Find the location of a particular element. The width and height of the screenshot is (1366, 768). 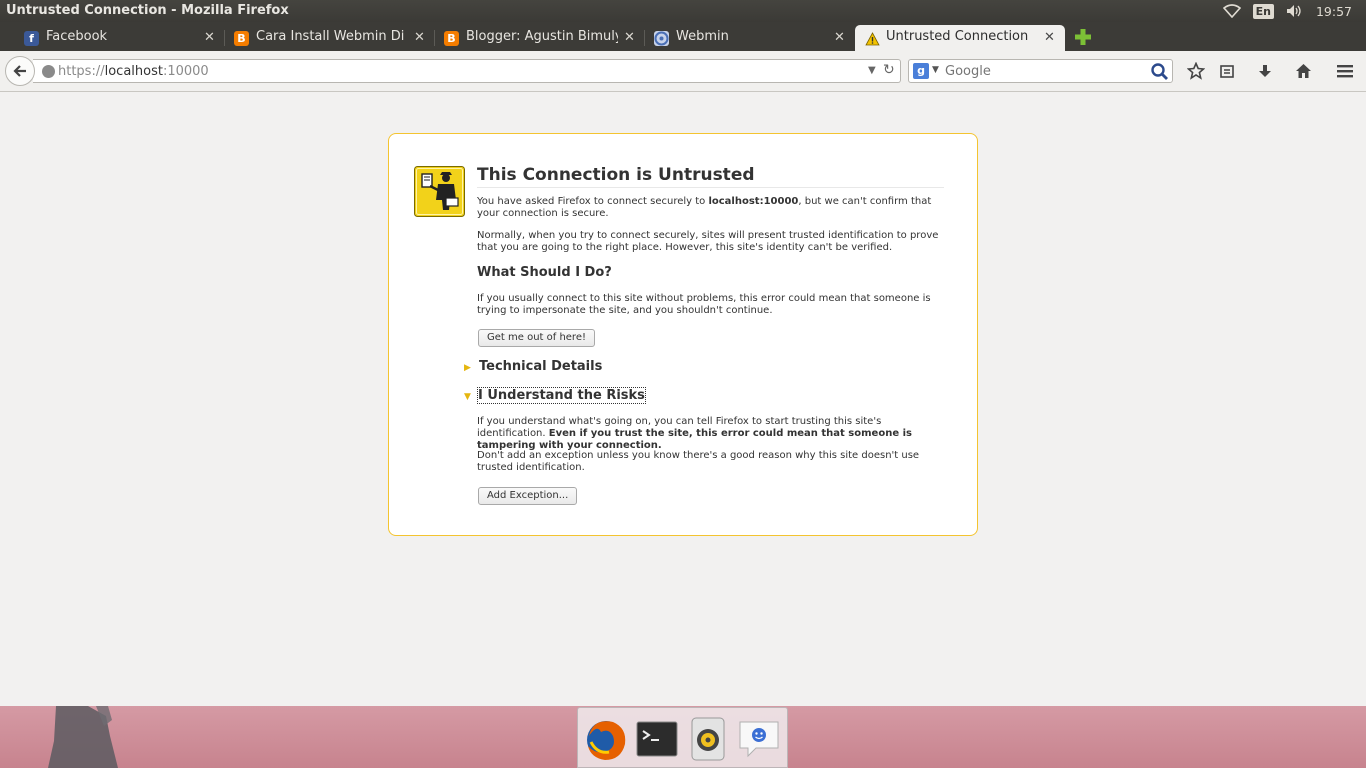

wifi-icon is located at coordinates (1231, 11).